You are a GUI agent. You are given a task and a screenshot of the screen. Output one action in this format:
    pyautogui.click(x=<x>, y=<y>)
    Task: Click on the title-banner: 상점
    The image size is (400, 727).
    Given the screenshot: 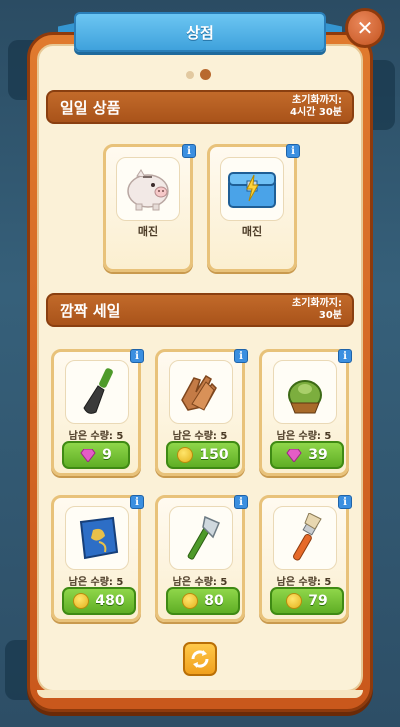 What is the action you would take?
    pyautogui.click(x=200, y=32)
    